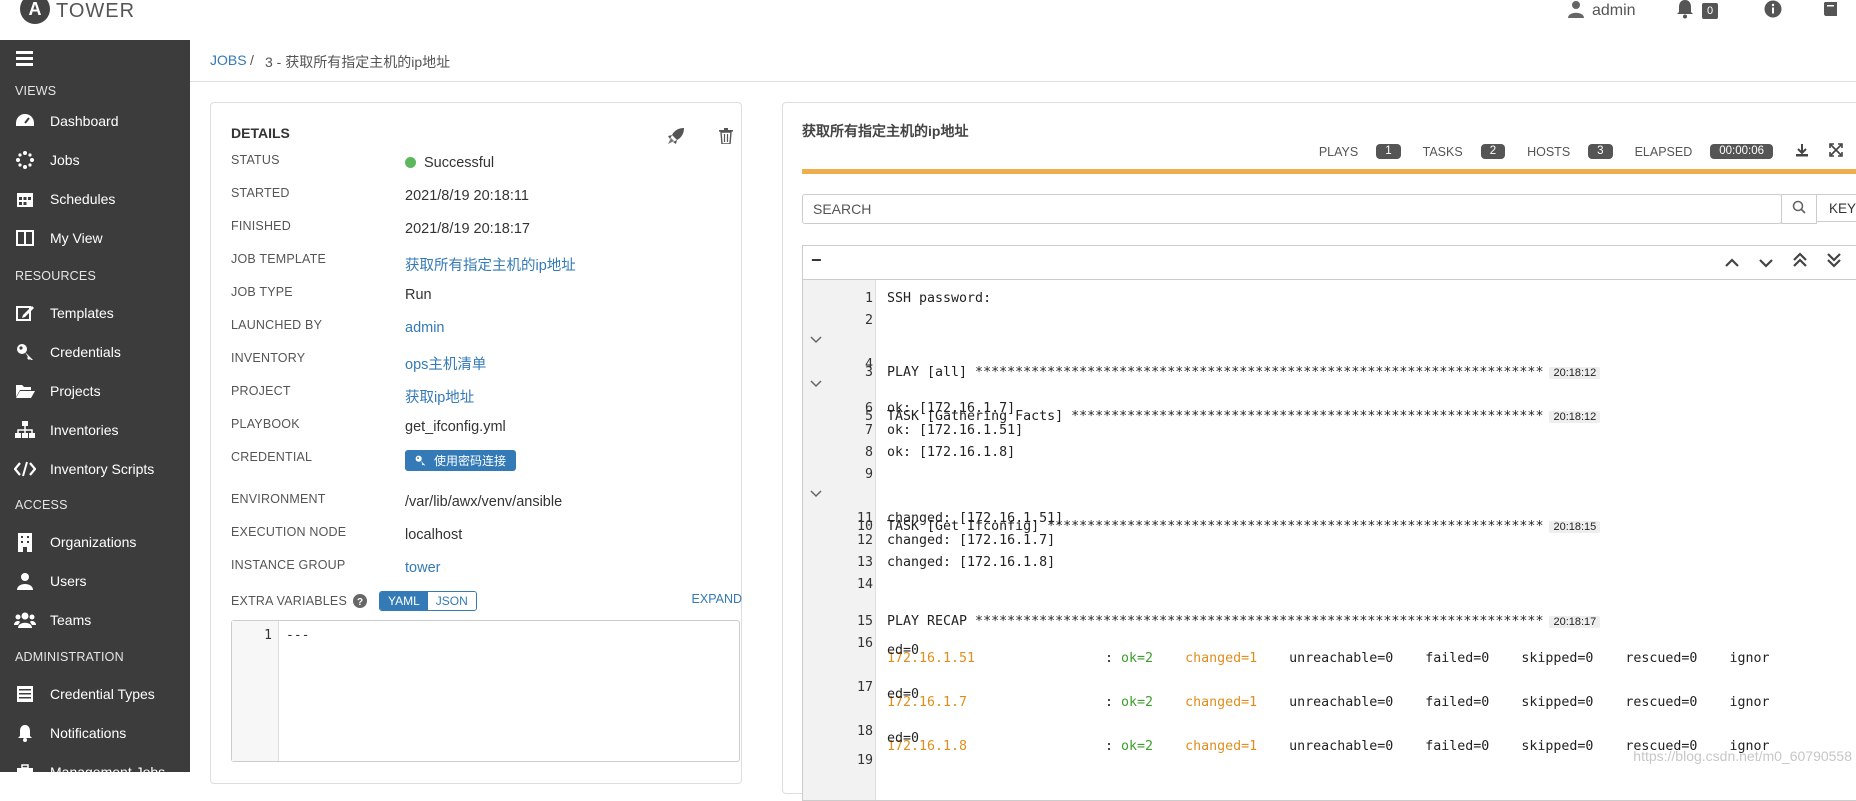  I want to click on sidebar-item-jobs: Jobs, so click(95, 160).